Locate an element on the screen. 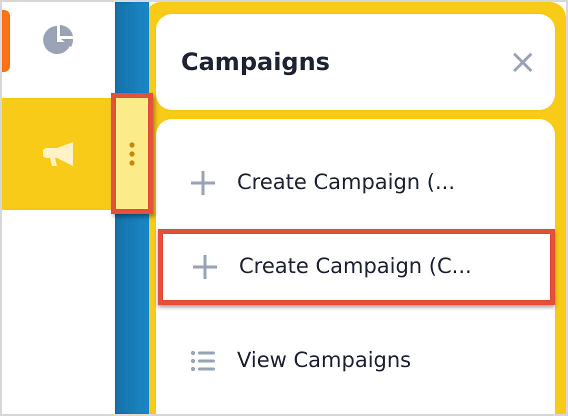  list-icon is located at coordinates (203, 361).